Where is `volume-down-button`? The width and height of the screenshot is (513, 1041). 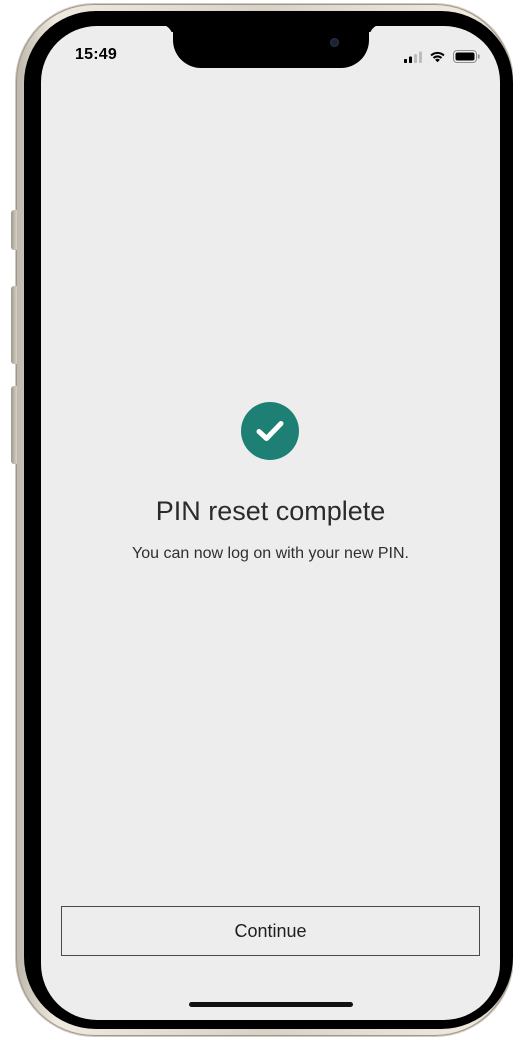
volume-down-button is located at coordinates (14, 425).